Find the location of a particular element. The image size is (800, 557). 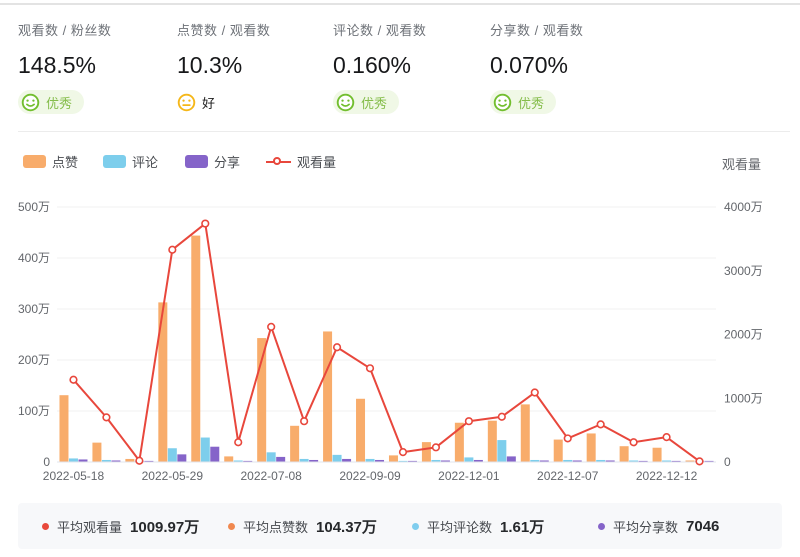

legend-label: 评论 is located at coordinates (145, 162).